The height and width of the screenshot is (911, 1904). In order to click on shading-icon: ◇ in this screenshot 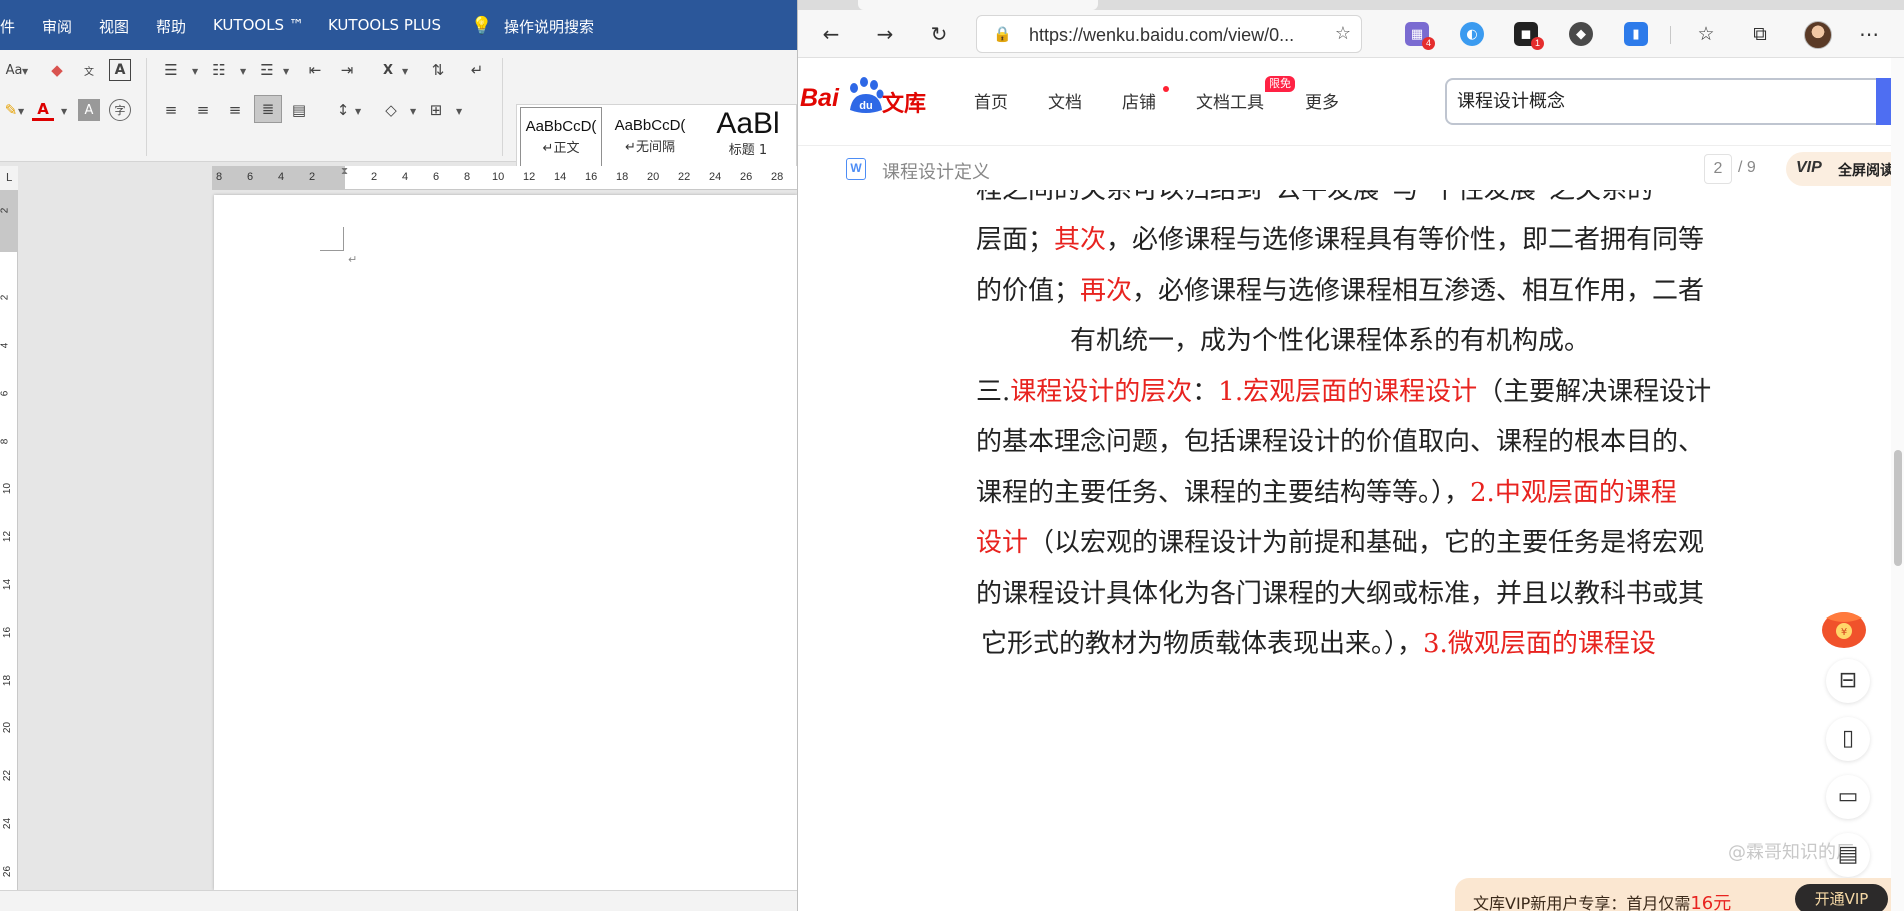, I will do `click(391, 110)`.